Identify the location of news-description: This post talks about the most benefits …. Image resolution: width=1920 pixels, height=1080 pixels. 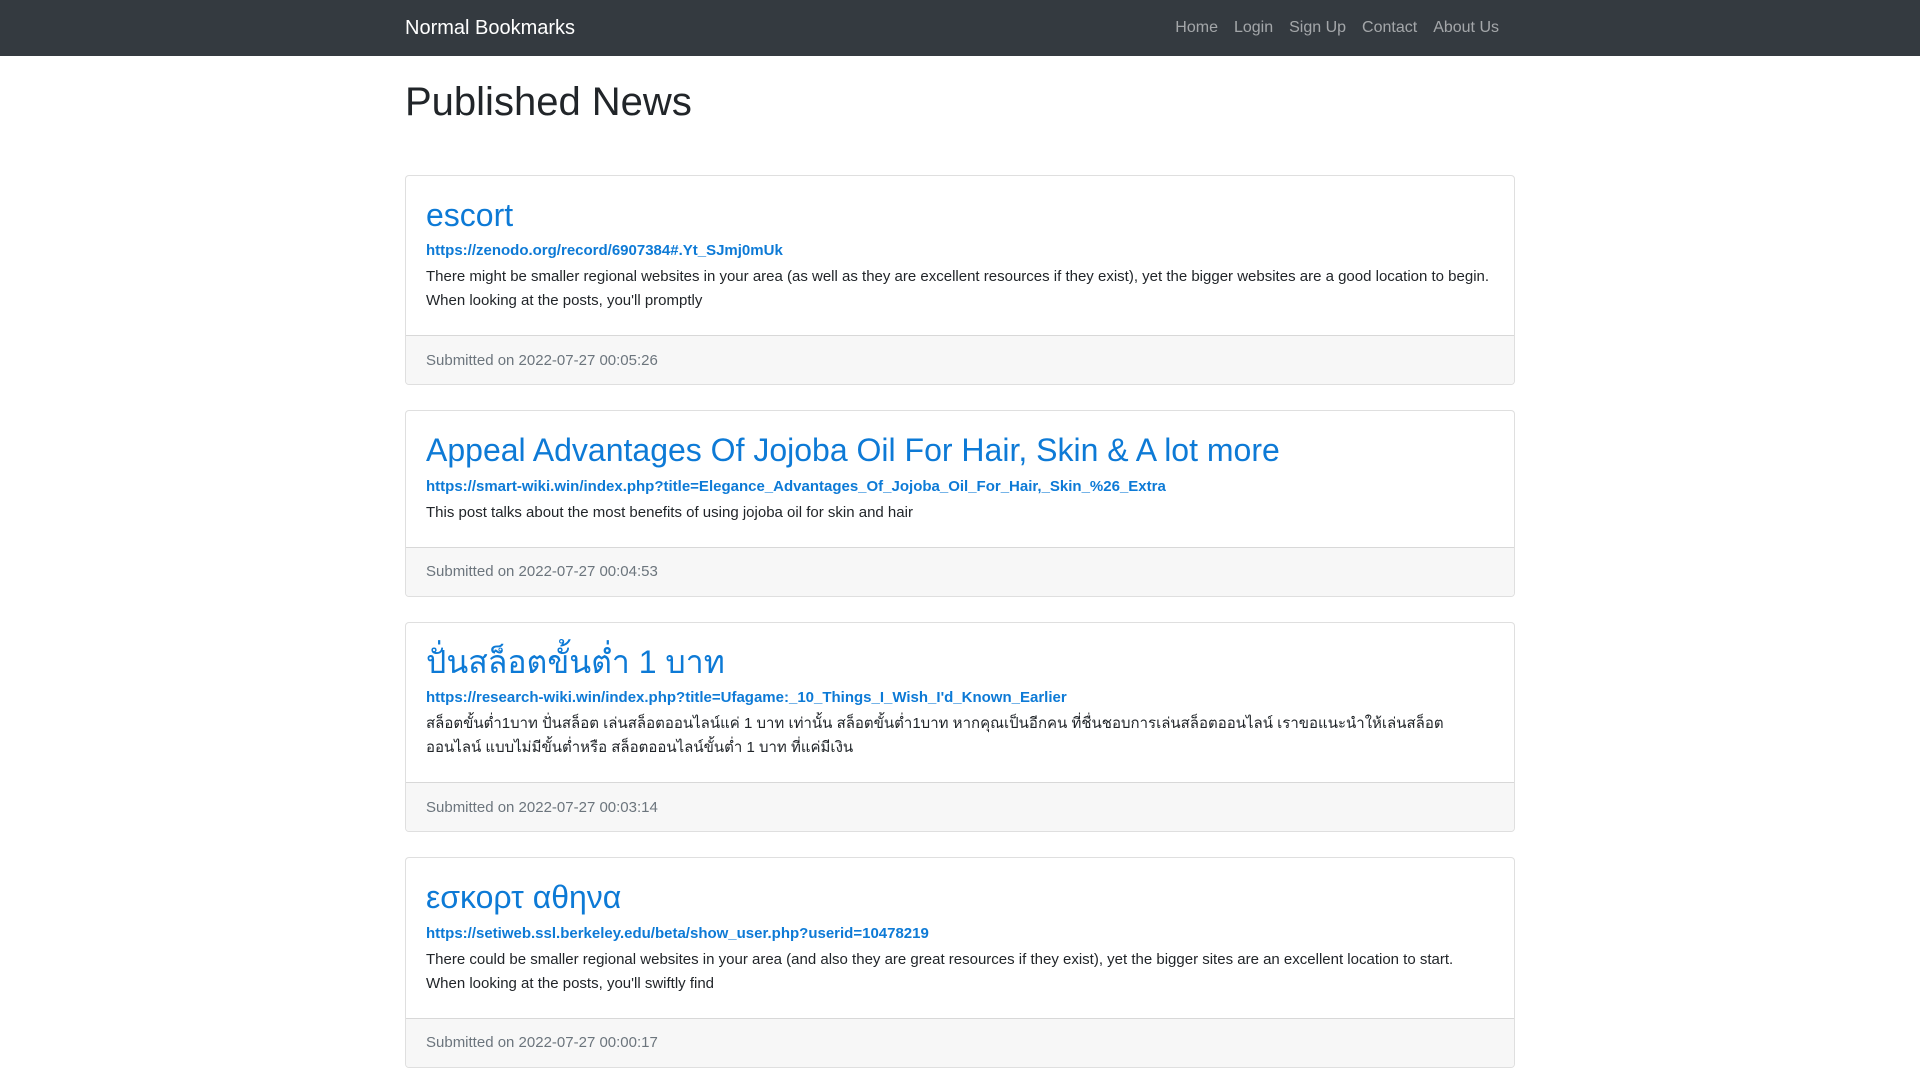
(669, 512).